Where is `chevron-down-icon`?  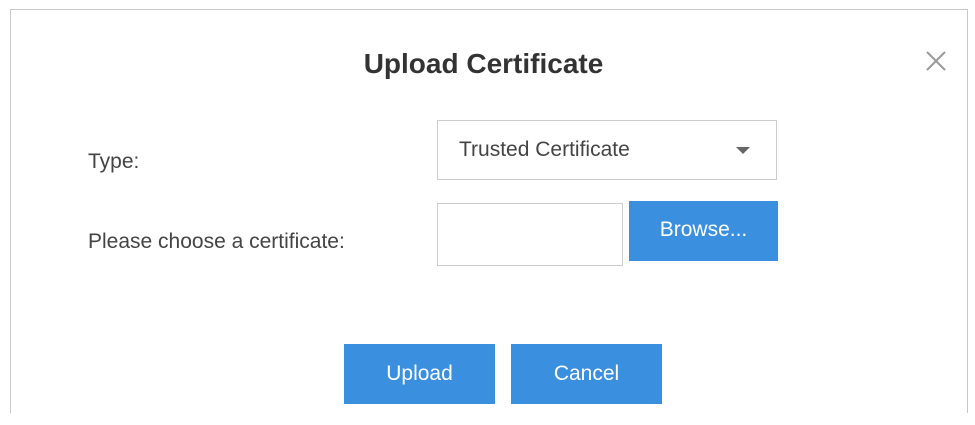 chevron-down-icon is located at coordinates (743, 150).